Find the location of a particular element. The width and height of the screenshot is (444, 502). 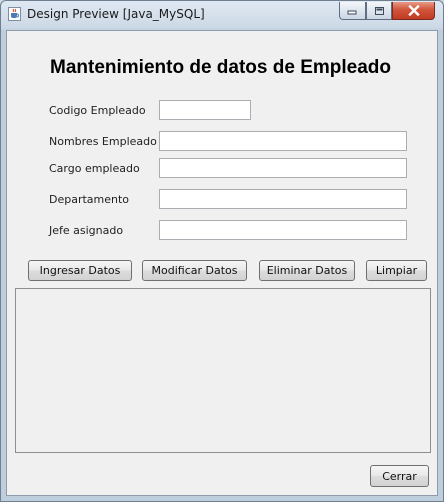

close-button is located at coordinates (413, 11).